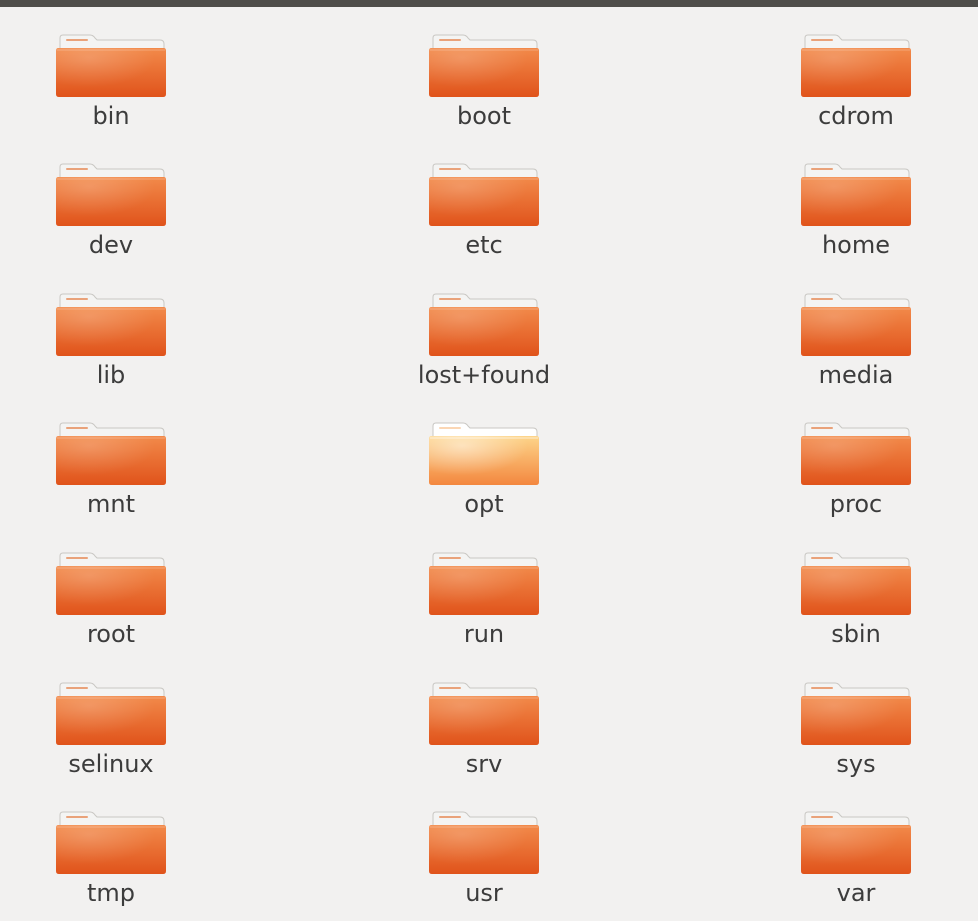 The height and width of the screenshot is (921, 978). Describe the element at coordinates (856, 245) in the screenshot. I see `folder-label: home` at that location.